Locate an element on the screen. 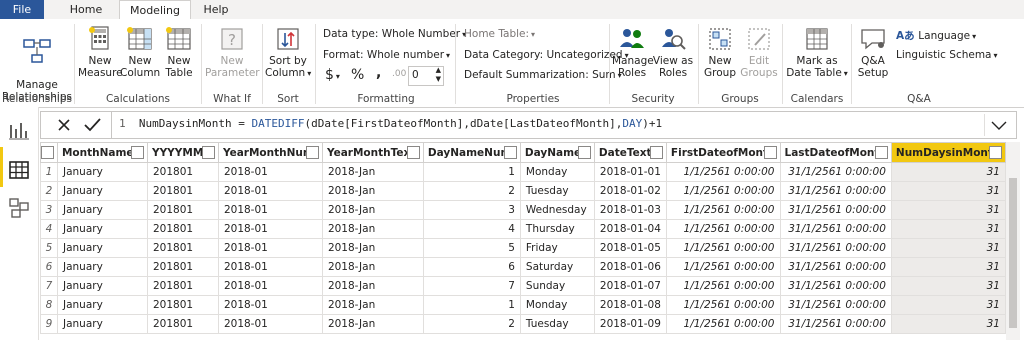 This screenshot has width=1024, height=340. column-header: YYYYMM is located at coordinates (182, 152).